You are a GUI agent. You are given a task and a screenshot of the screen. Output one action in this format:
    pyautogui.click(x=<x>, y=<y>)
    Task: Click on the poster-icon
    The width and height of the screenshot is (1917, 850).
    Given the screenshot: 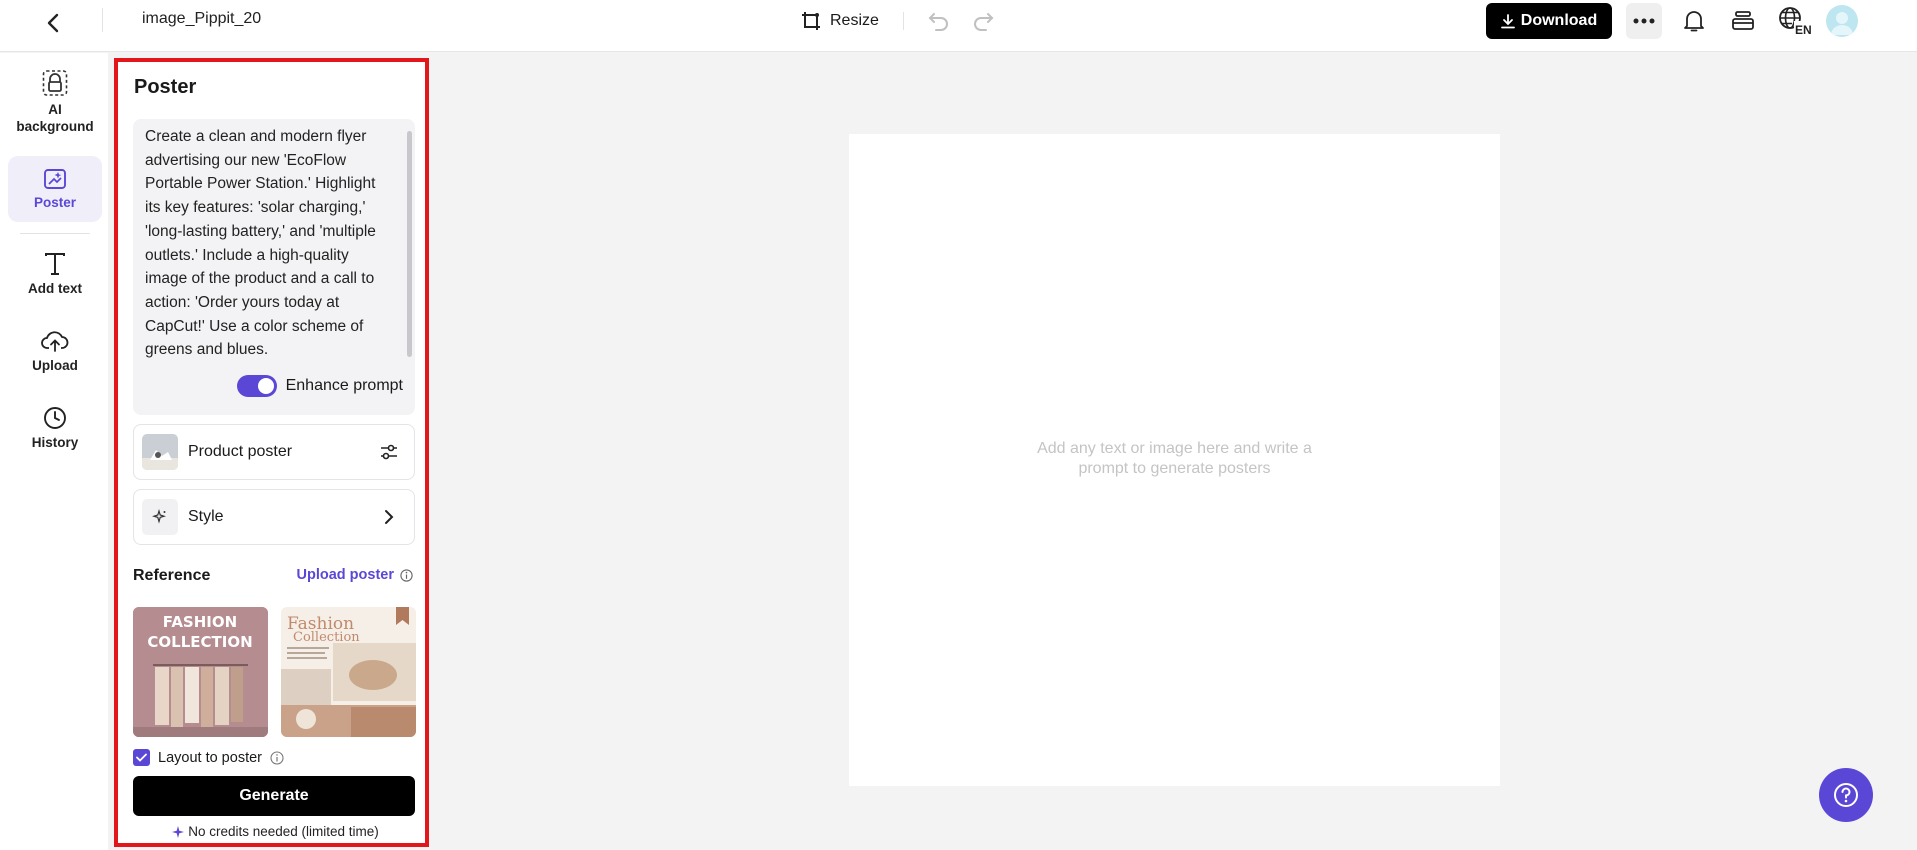 What is the action you would take?
    pyautogui.click(x=55, y=178)
    